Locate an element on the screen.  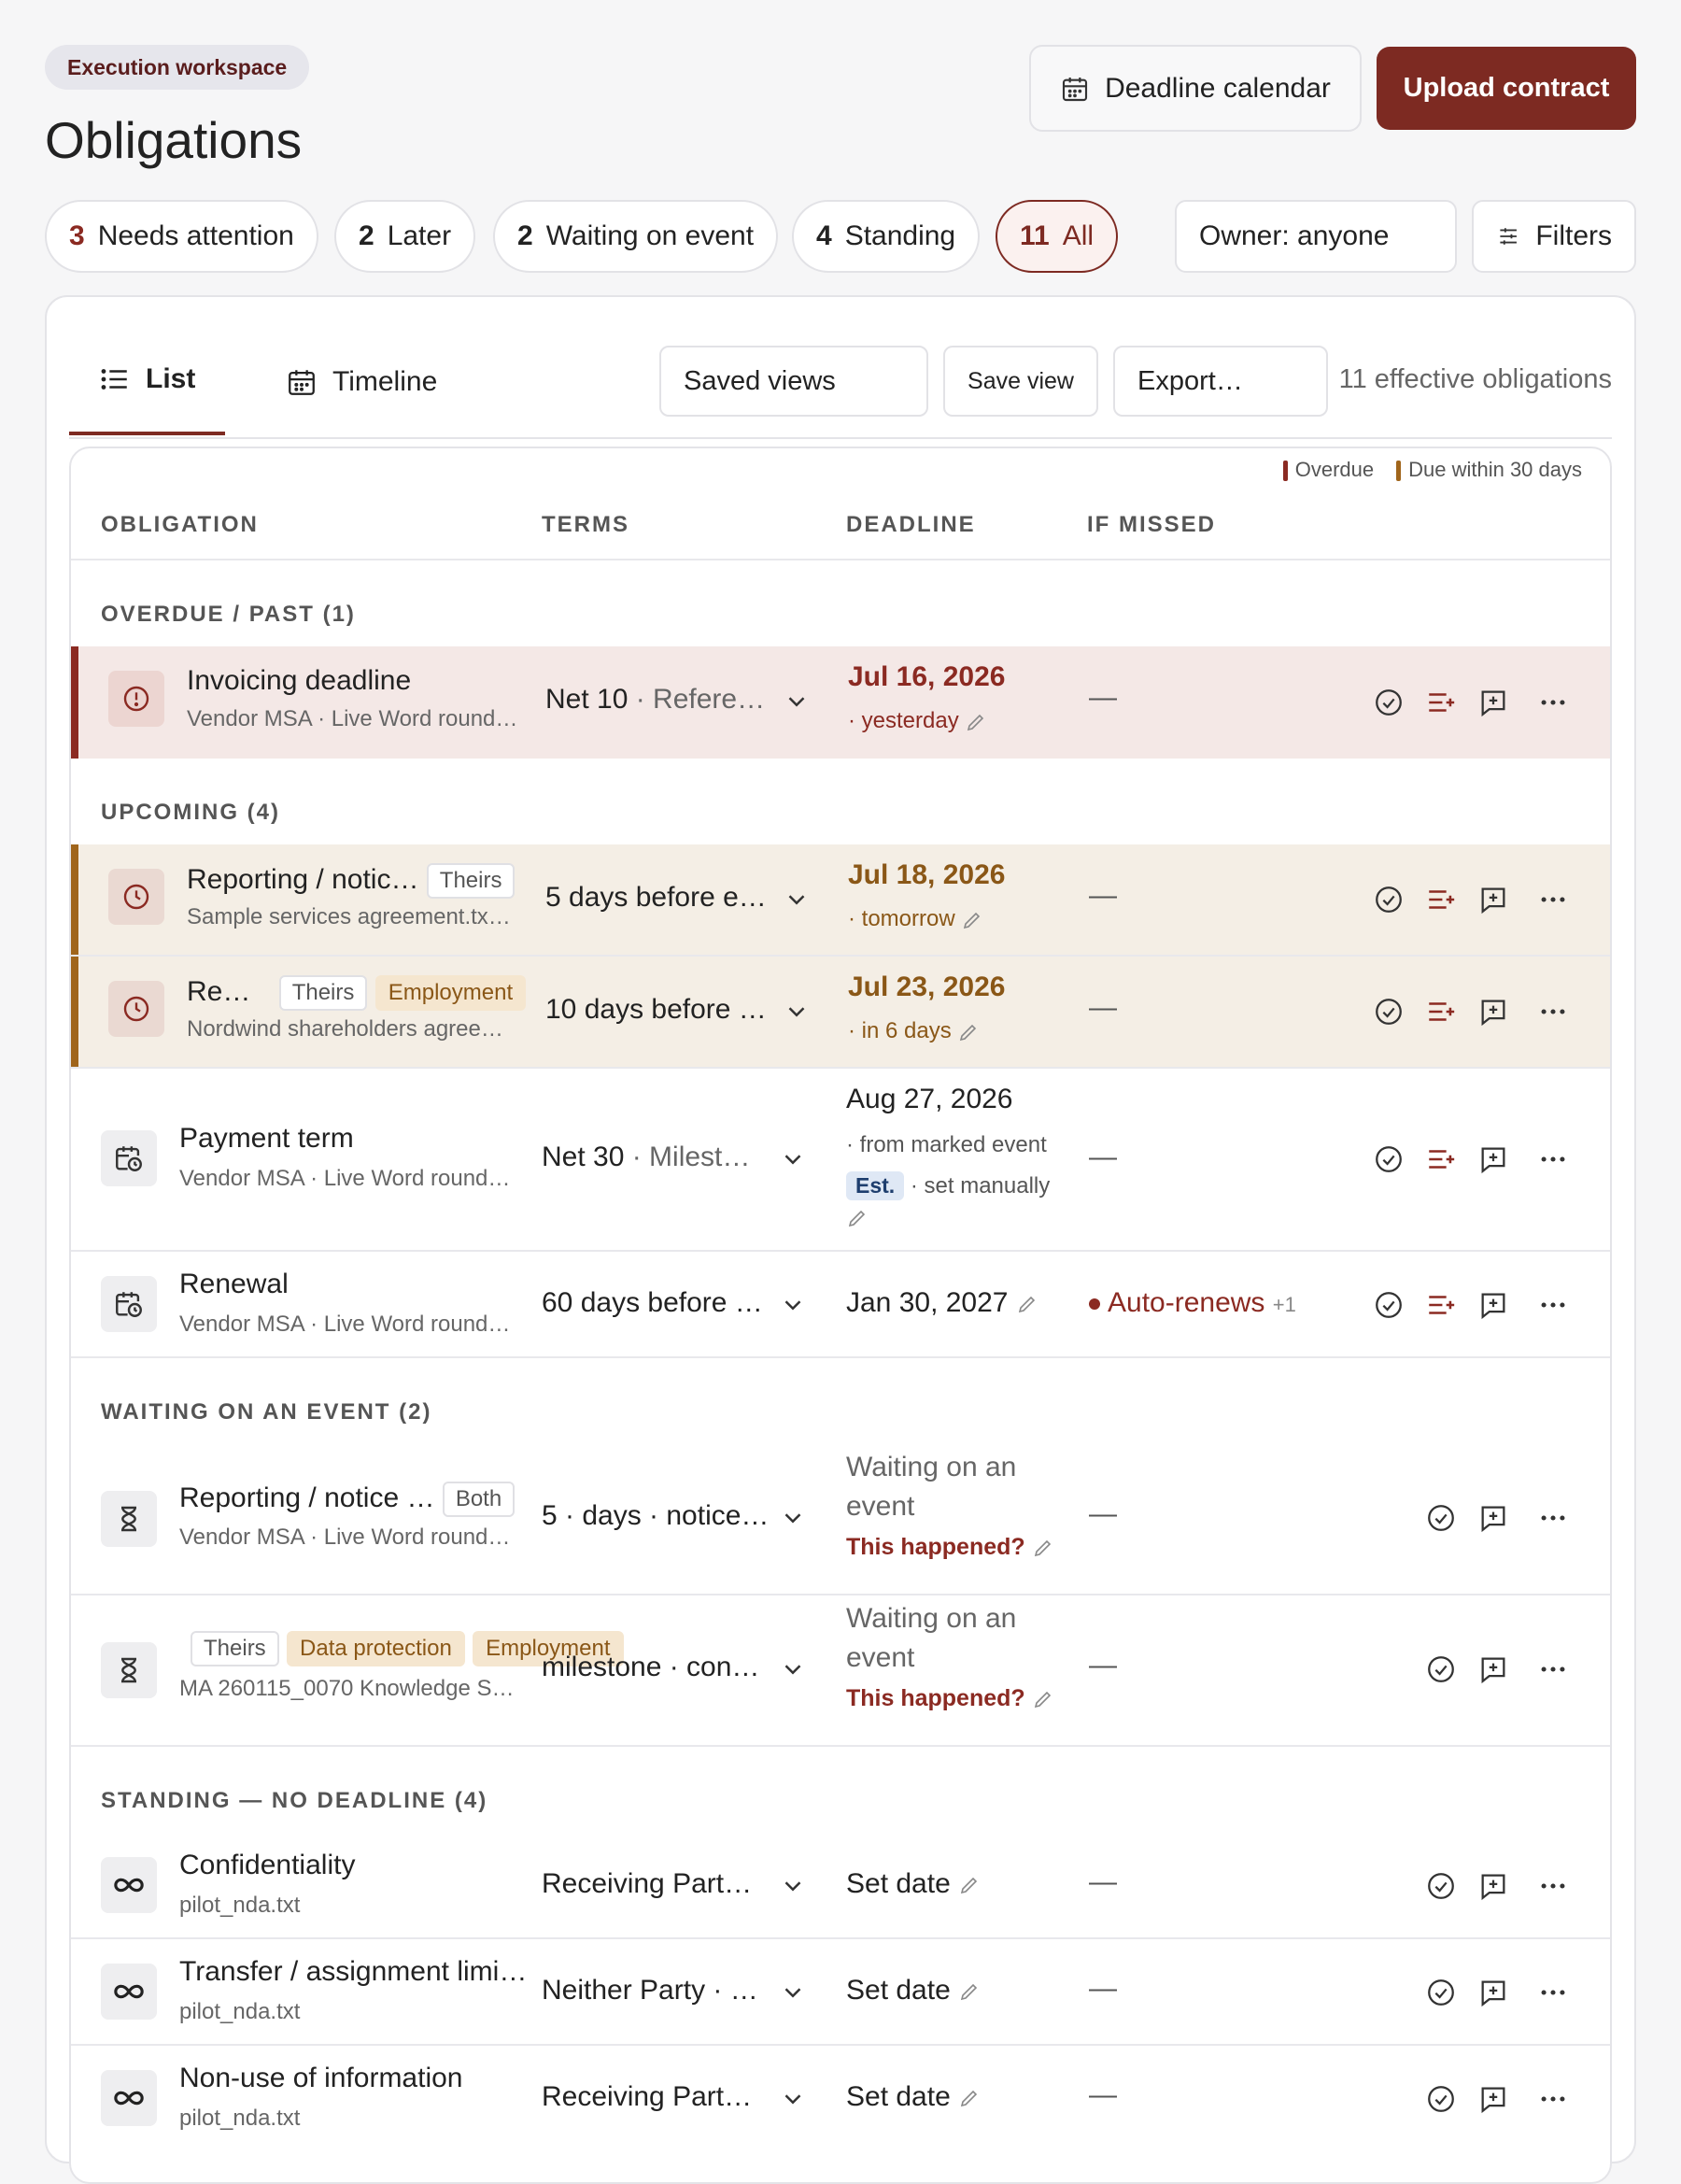
column-deadline: DEADLINE is located at coordinates (911, 525).